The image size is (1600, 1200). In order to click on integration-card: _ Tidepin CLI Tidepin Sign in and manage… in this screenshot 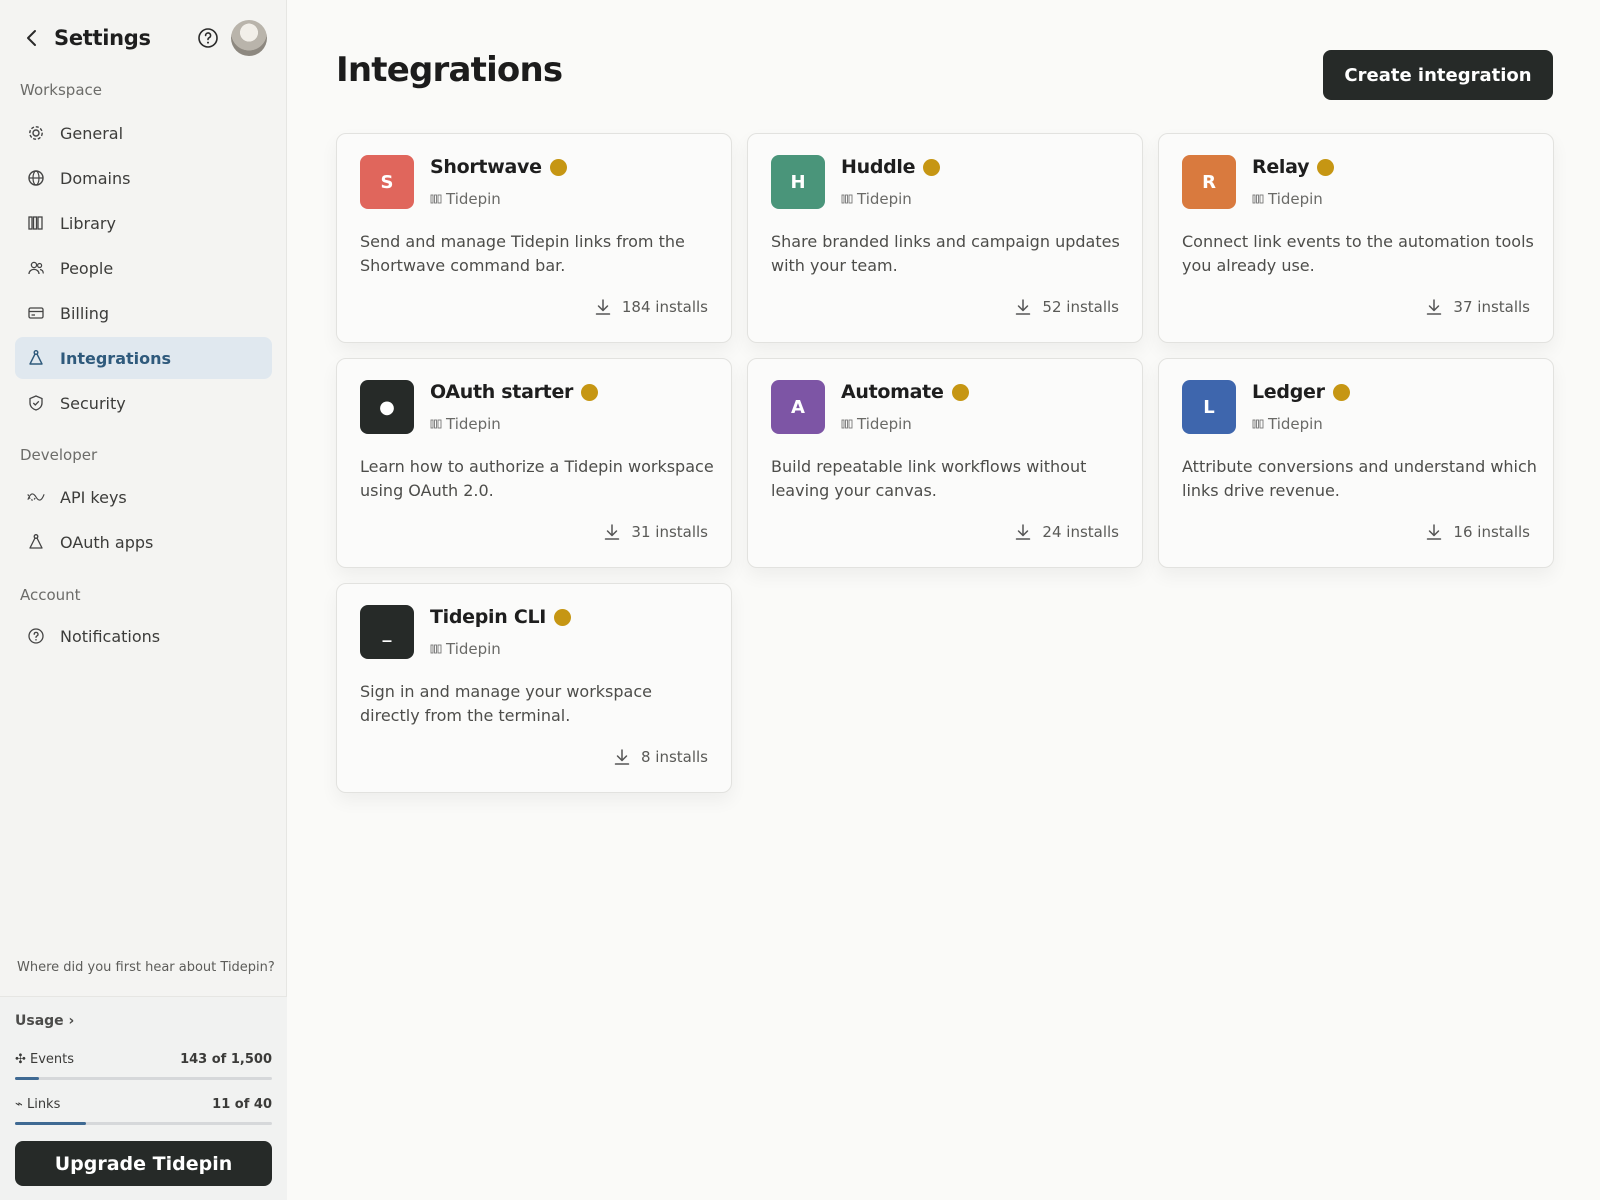, I will do `click(534, 688)`.